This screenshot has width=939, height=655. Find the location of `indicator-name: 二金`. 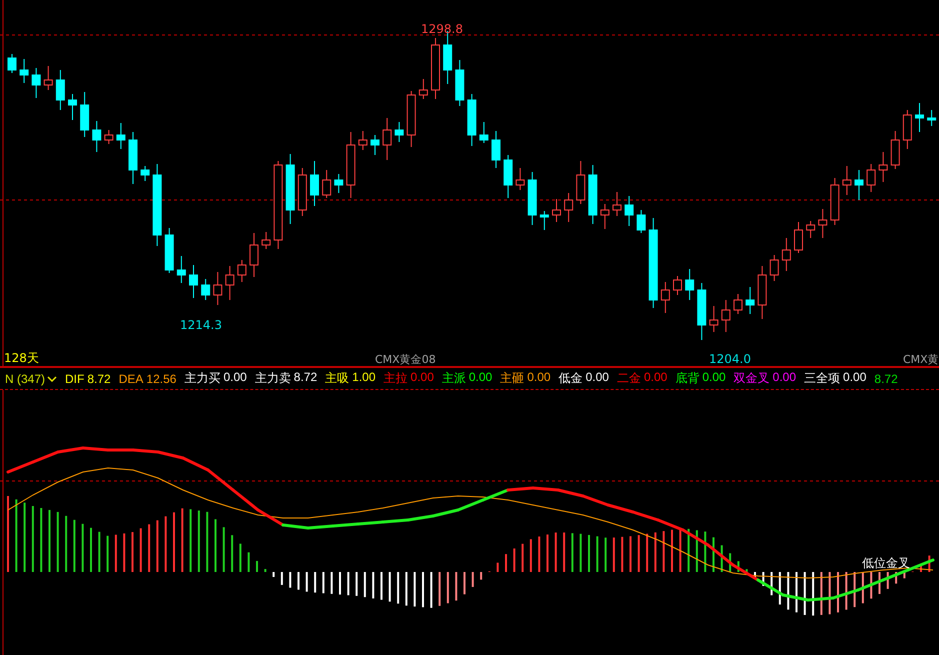

indicator-name: 二金 is located at coordinates (628, 378).